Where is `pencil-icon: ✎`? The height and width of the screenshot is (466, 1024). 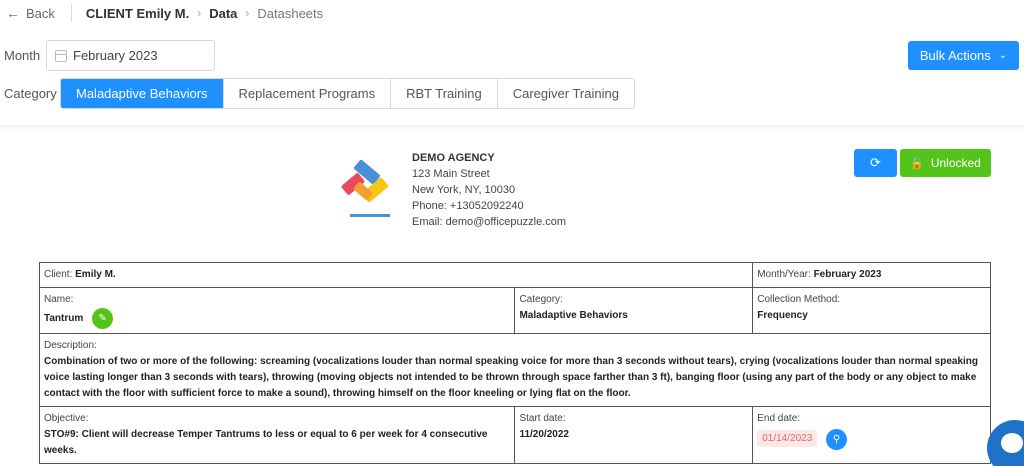 pencil-icon: ✎ is located at coordinates (102, 318).